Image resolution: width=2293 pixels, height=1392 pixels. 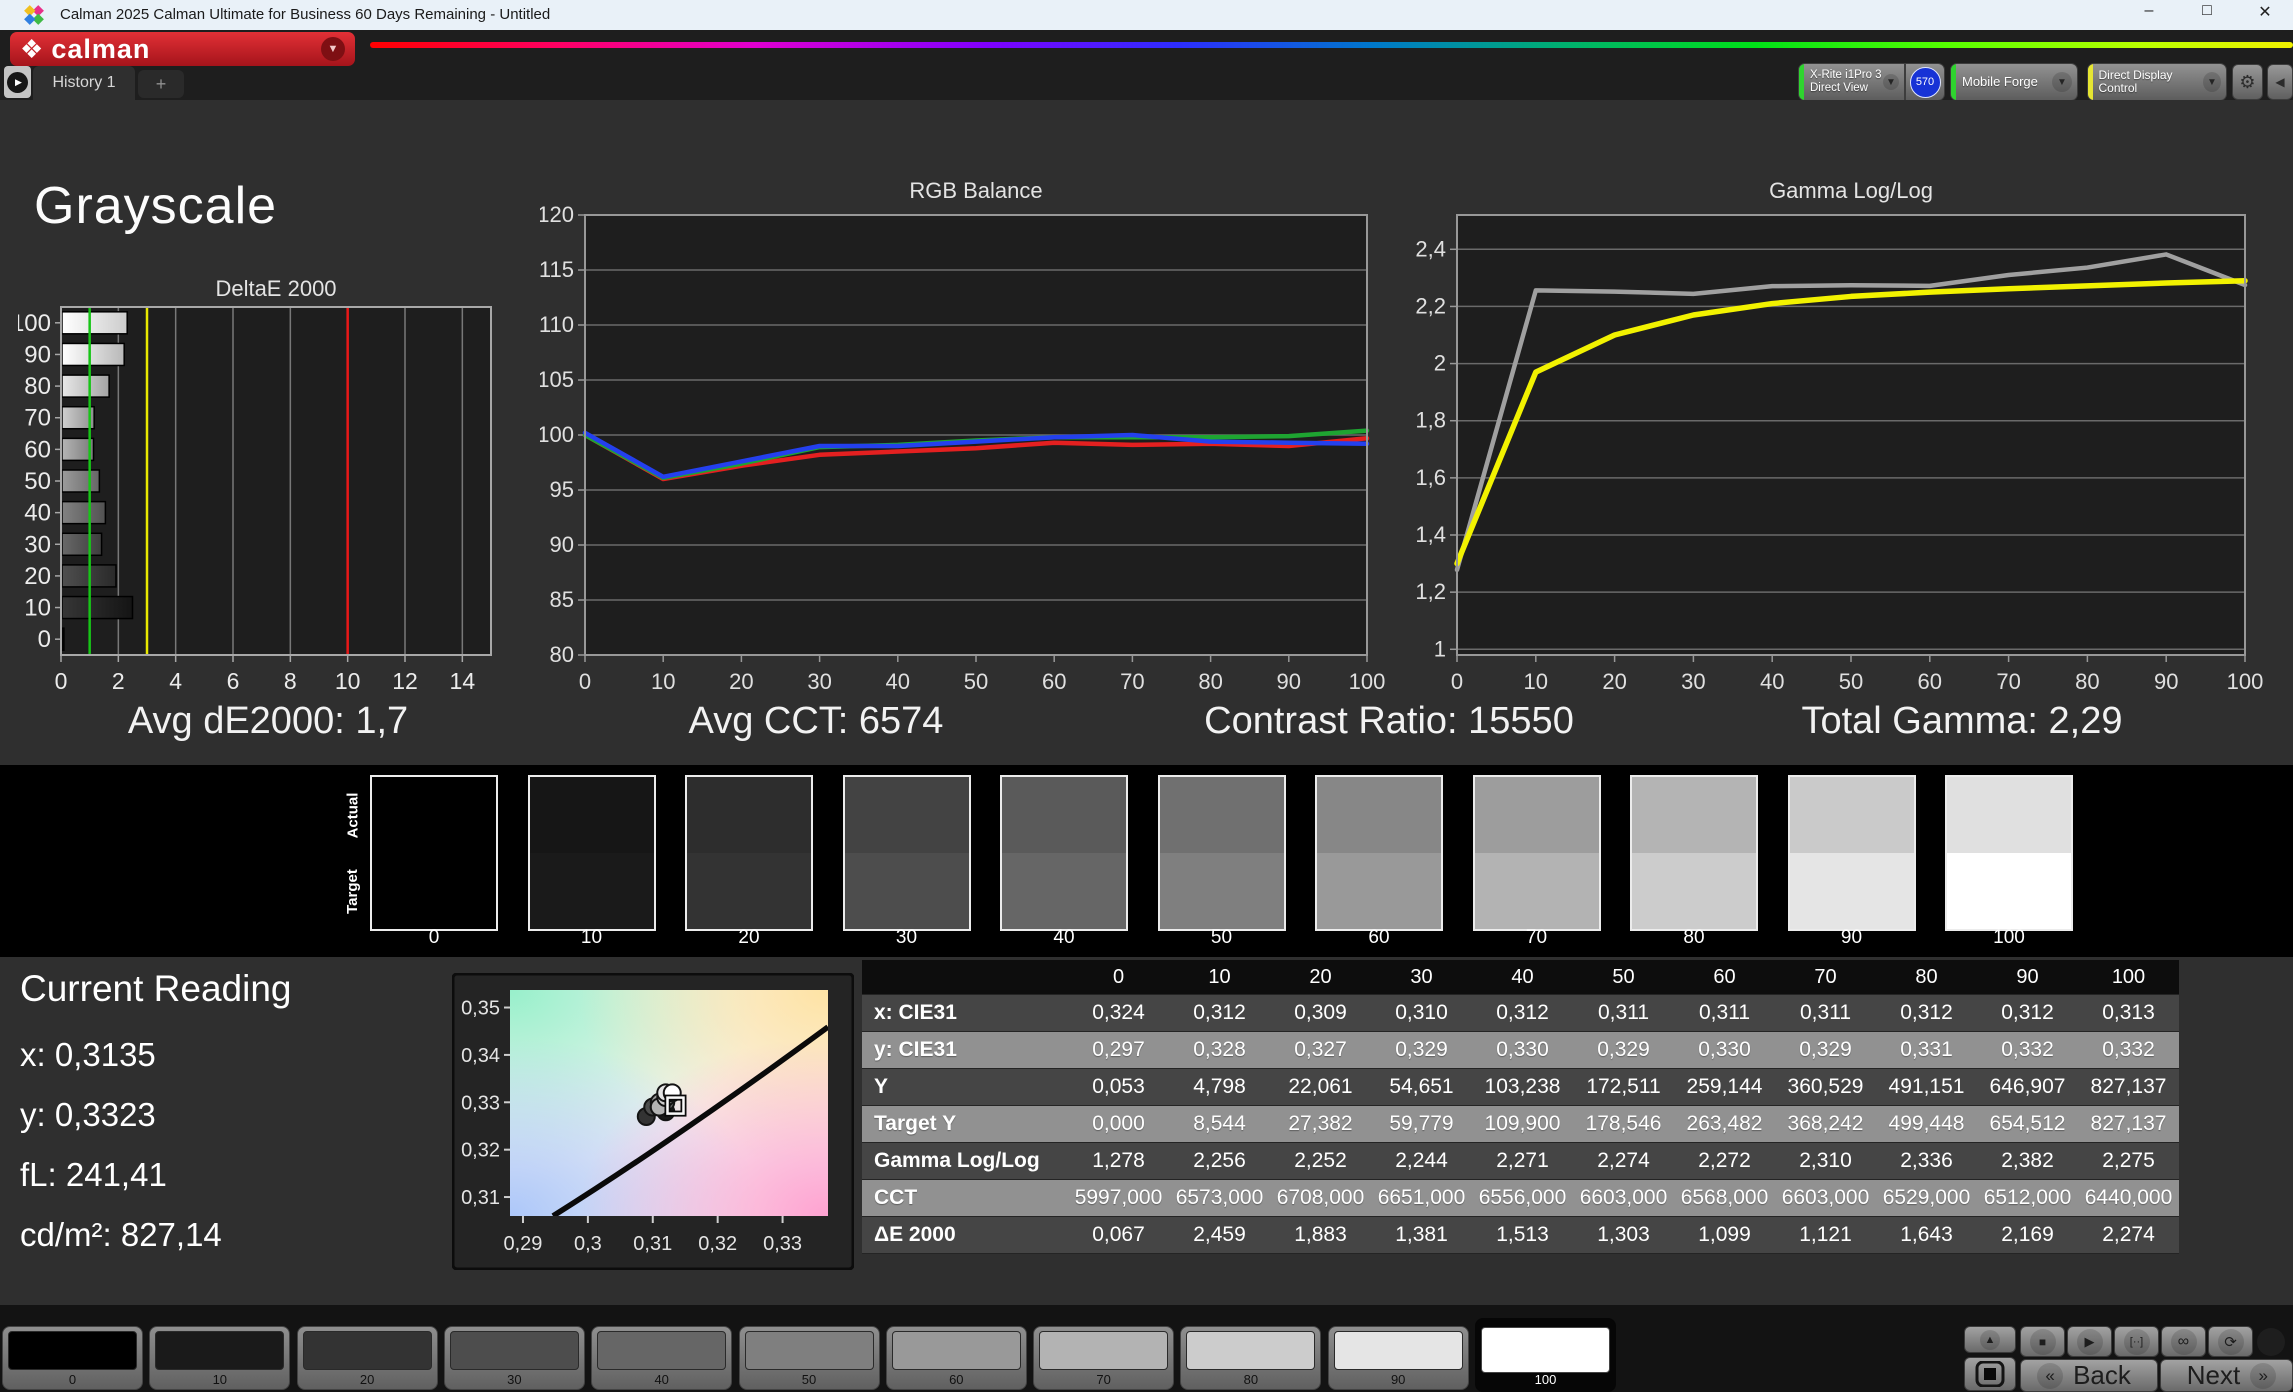 What do you see at coordinates (975, 190) in the screenshot?
I see `svg-text: RGB Balance` at bounding box center [975, 190].